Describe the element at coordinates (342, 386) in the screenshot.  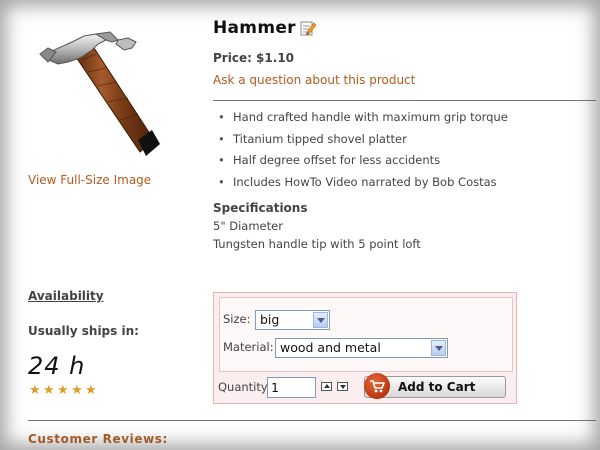
I see `stepper-down-icon` at that location.